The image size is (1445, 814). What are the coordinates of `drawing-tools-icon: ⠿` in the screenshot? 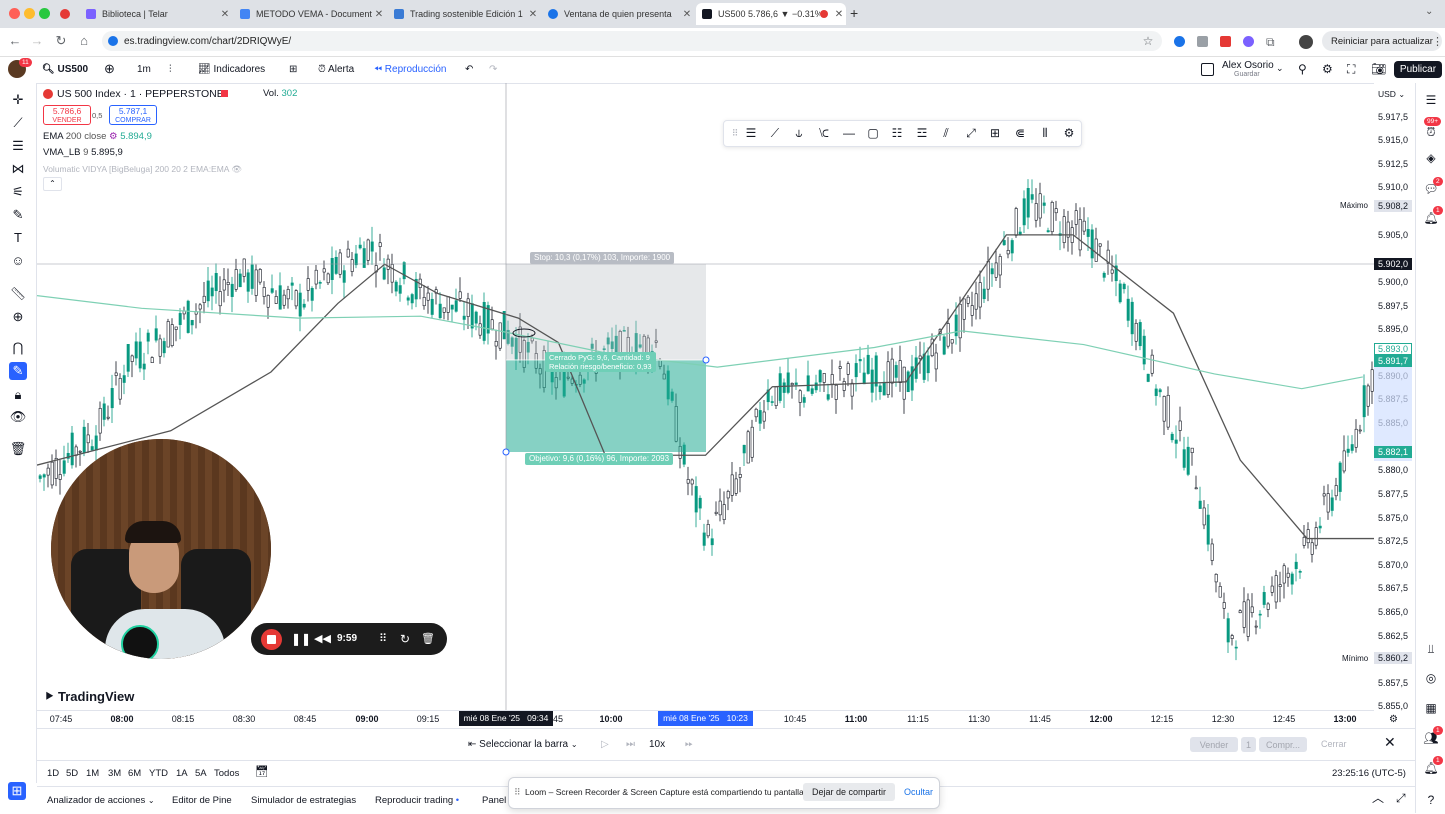 It's located at (383, 639).